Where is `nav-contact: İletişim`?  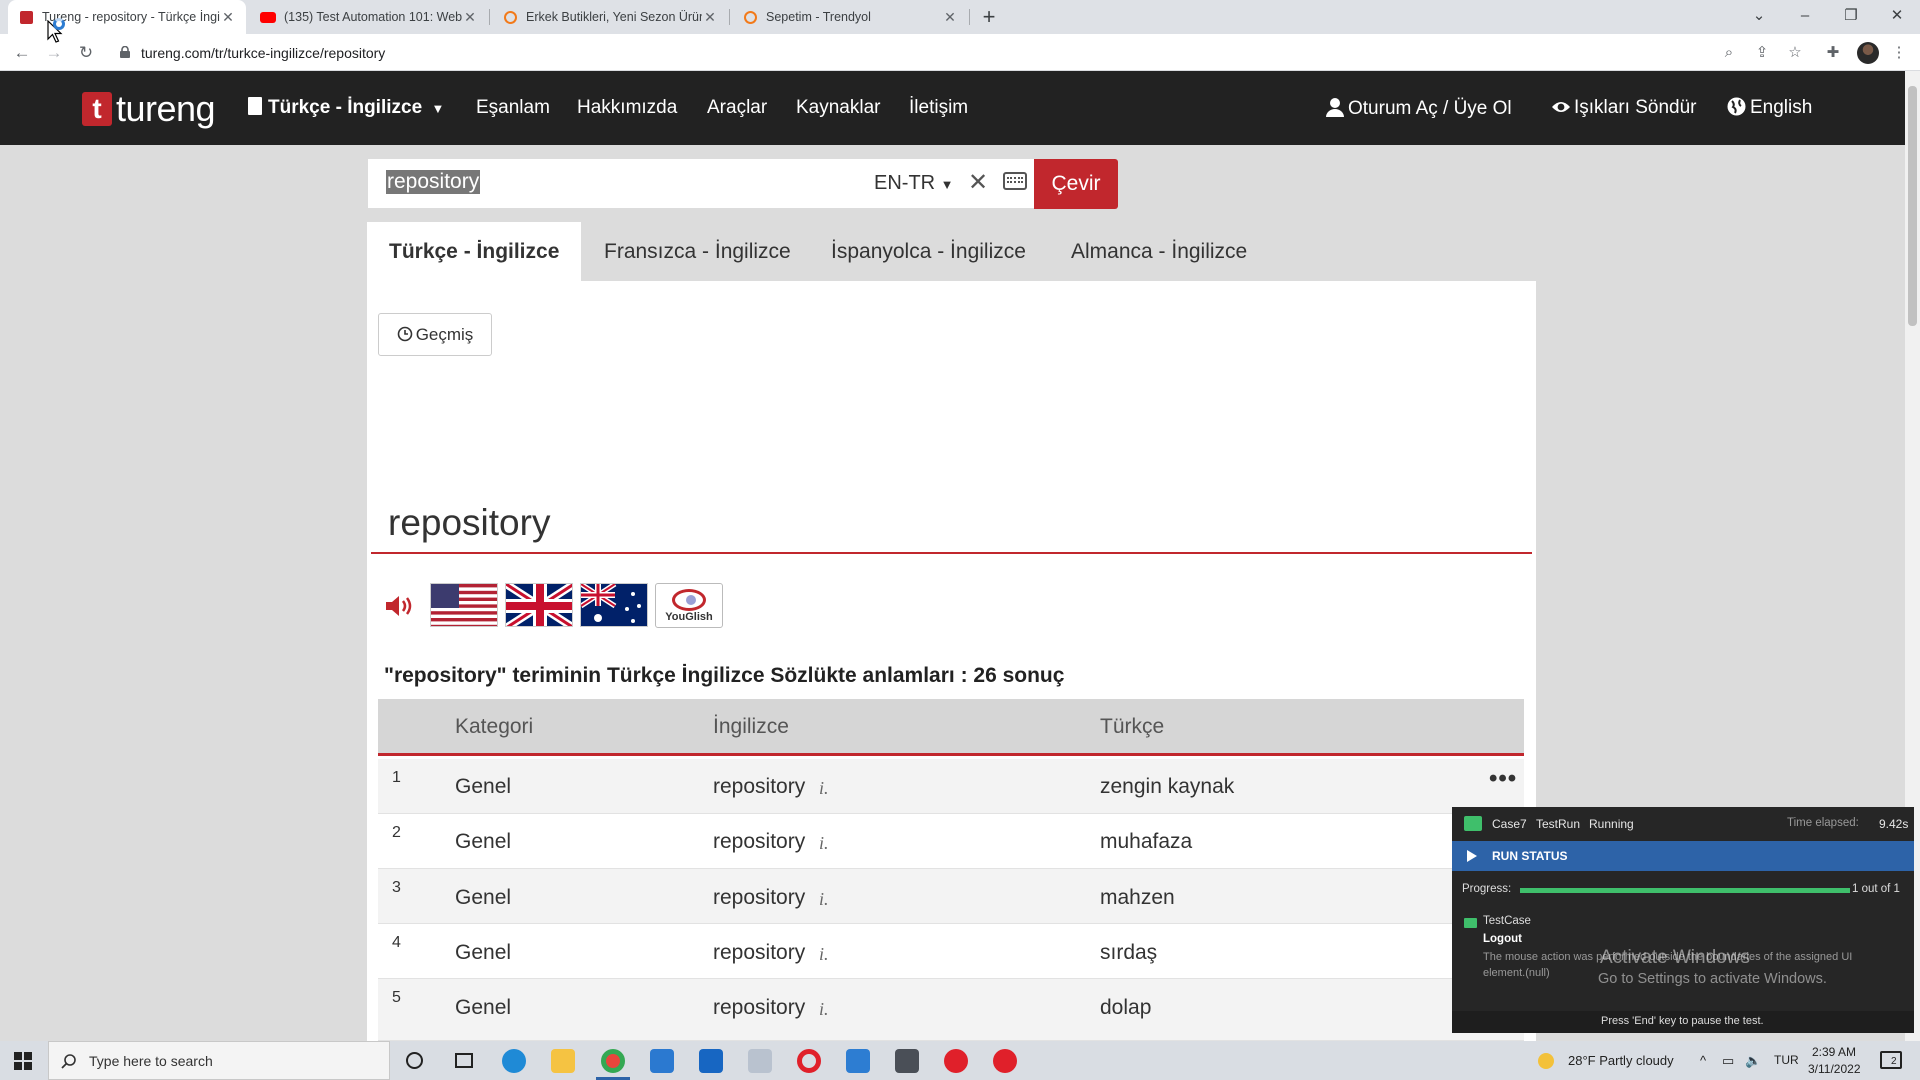
nav-contact: İletişim is located at coordinates (938, 108).